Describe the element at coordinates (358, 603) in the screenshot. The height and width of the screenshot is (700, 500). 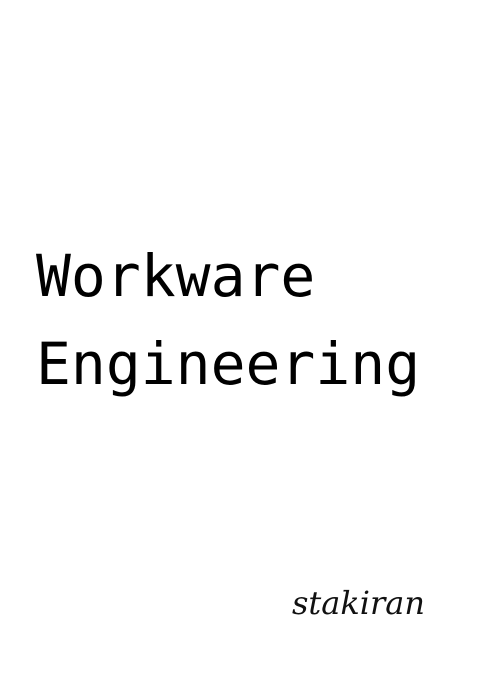
I see `author-name: stakiran` at that location.